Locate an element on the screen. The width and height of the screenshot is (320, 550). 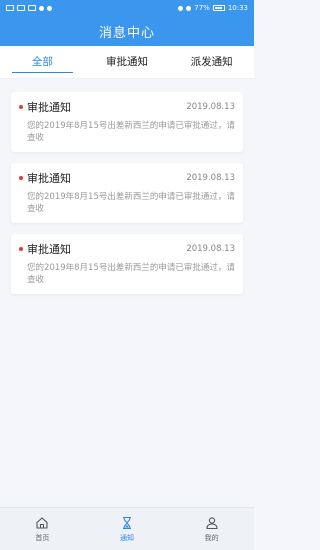
nav-label: 通知 is located at coordinates (127, 537).